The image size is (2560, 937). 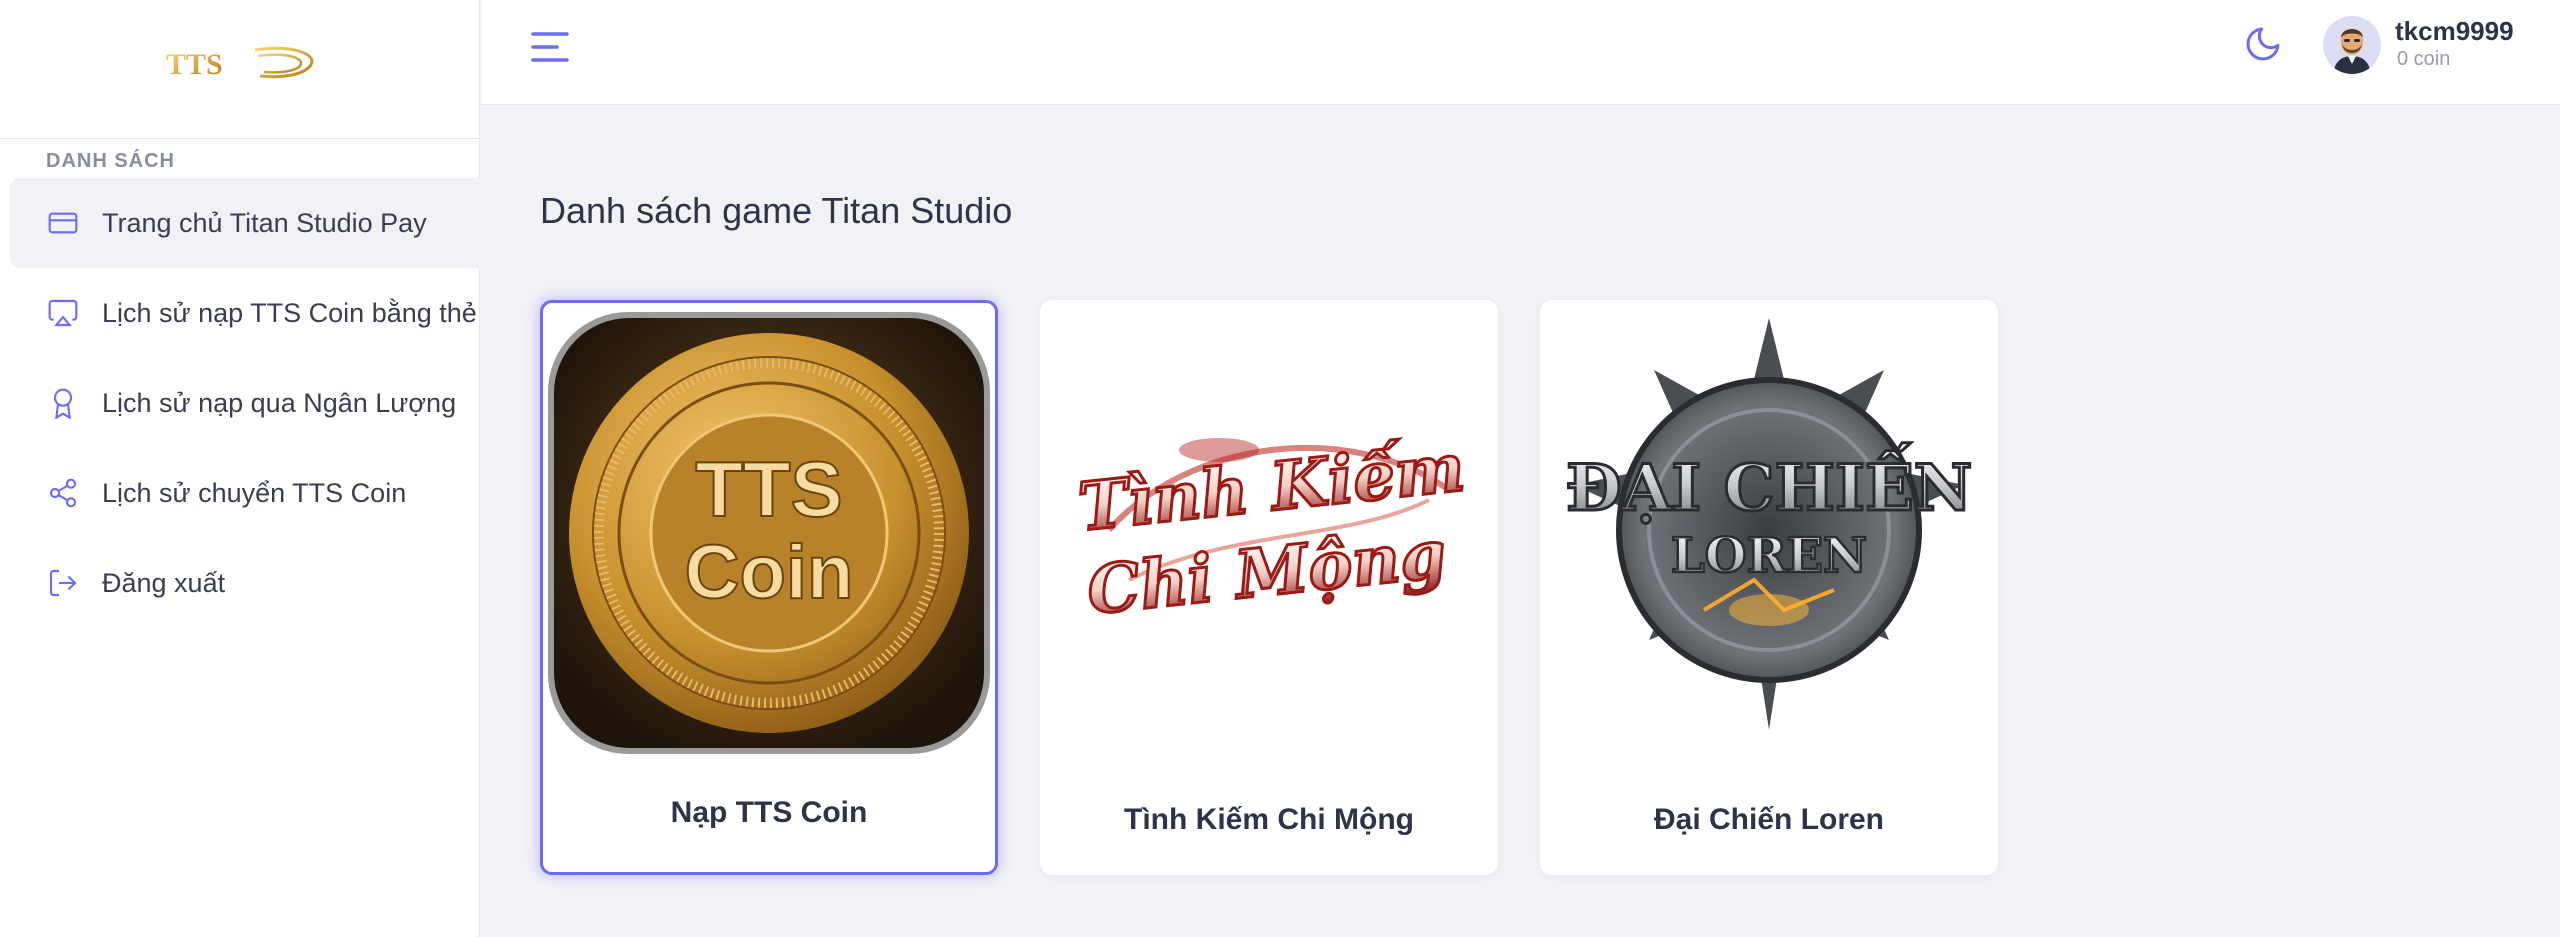 I want to click on game-card-dai-chien-loren: ĐẠI CHIẾN LOREN Đại Chiến Loren, so click(x=1769, y=587).